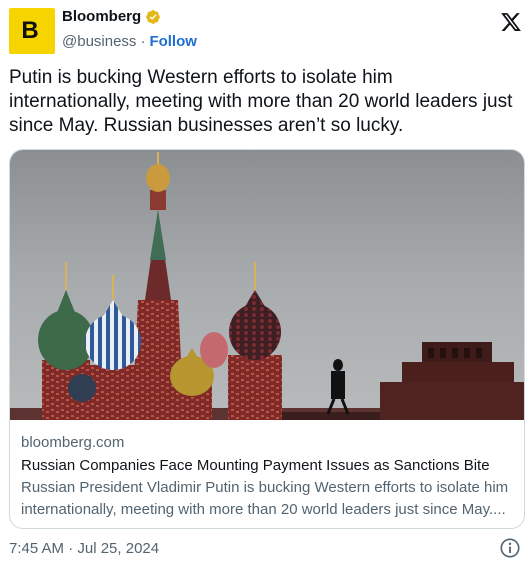  I want to click on info-icon, so click(510, 548).